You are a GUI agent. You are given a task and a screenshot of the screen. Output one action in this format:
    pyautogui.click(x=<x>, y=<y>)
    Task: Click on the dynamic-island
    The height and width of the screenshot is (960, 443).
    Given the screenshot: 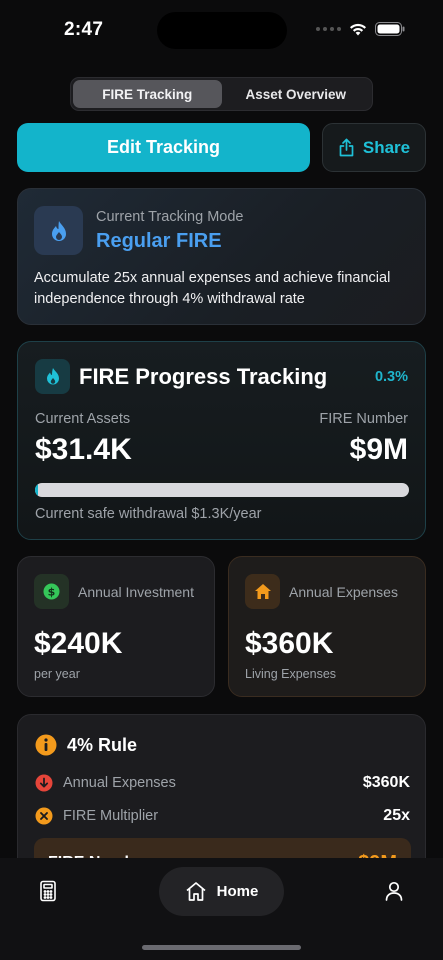 What is the action you would take?
    pyautogui.click(x=222, y=30)
    